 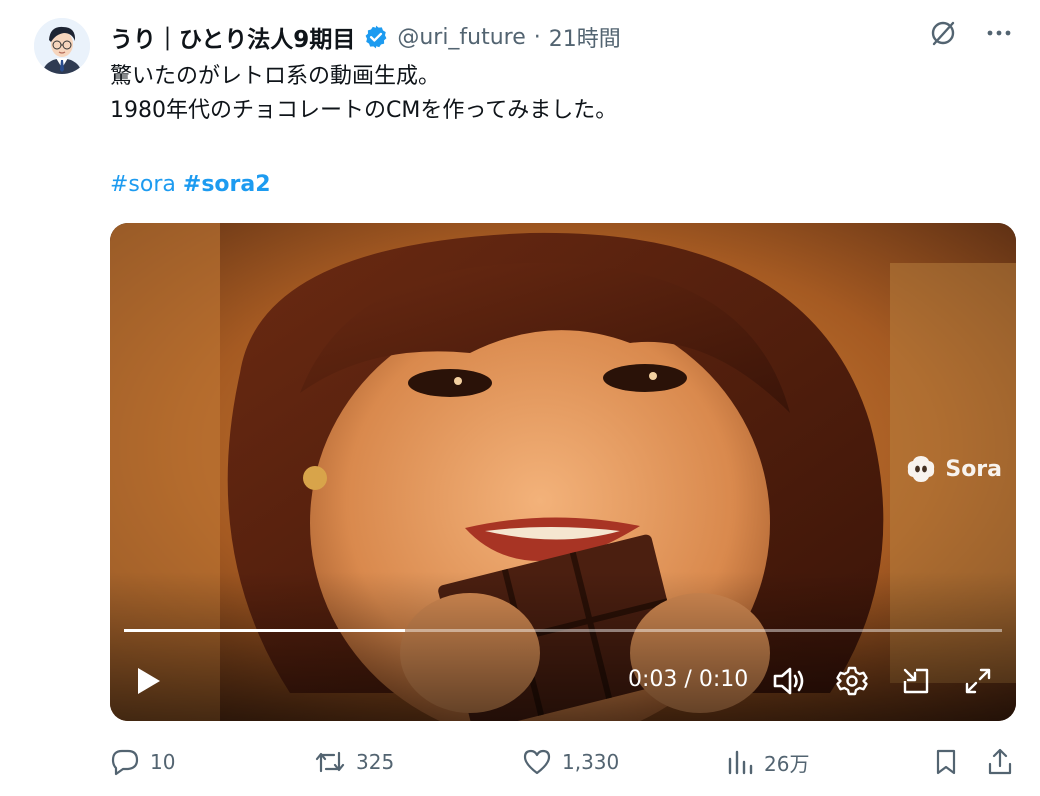 I want to click on video-progress-bar, so click(x=563, y=630).